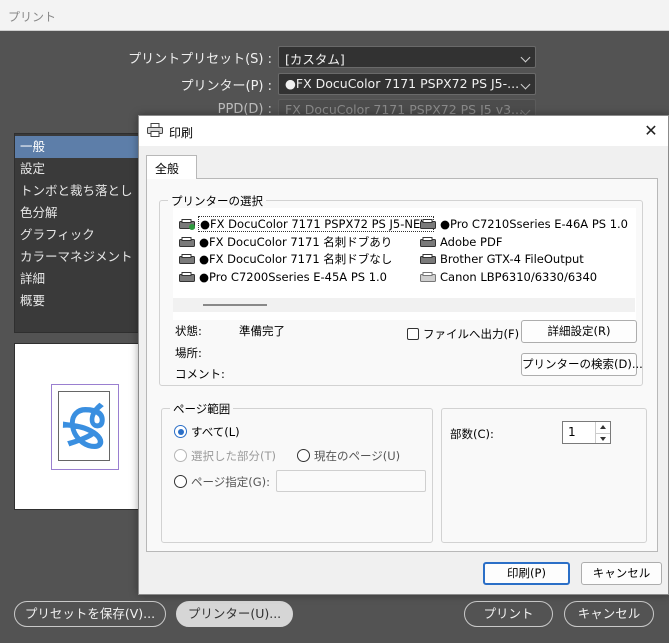  Describe the element at coordinates (586, 432) in the screenshot. I see `copies-stepper: 1` at that location.